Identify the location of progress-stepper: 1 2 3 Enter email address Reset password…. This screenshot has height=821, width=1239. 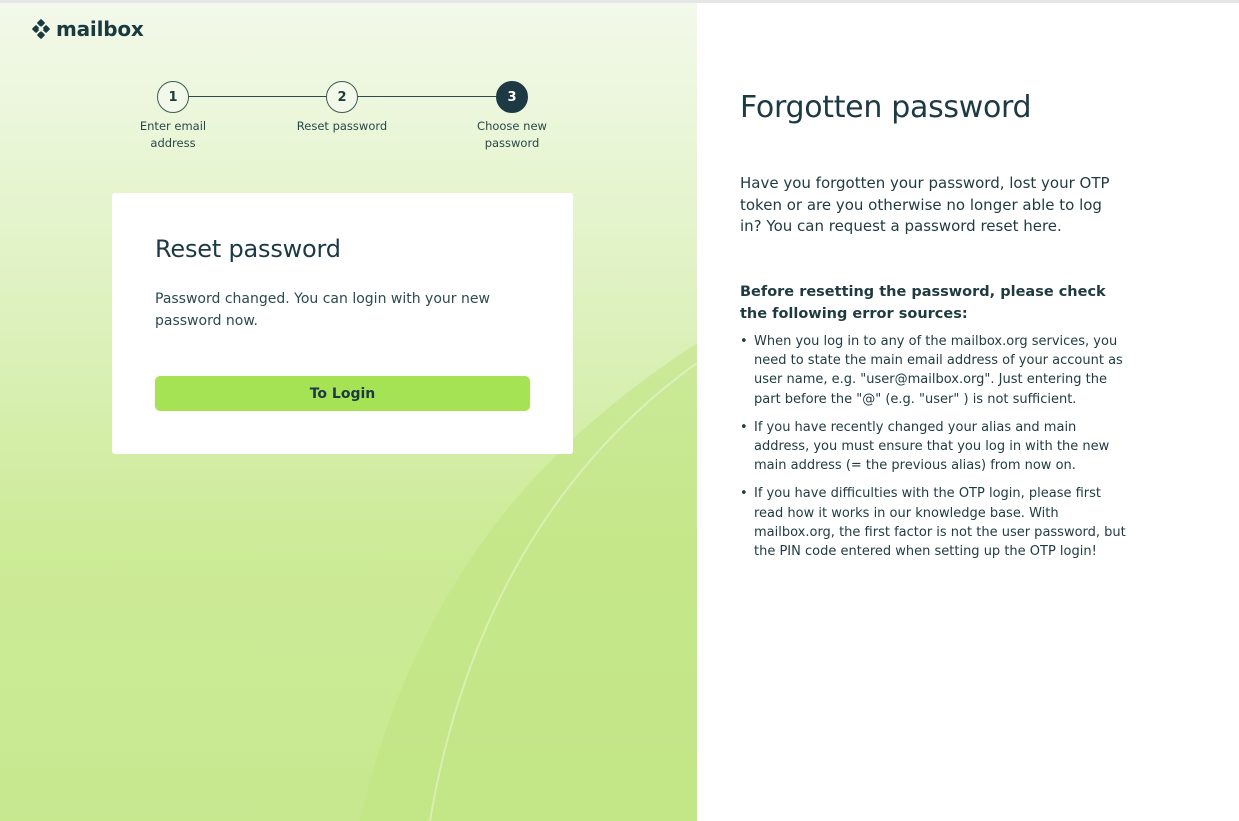
(348, 88).